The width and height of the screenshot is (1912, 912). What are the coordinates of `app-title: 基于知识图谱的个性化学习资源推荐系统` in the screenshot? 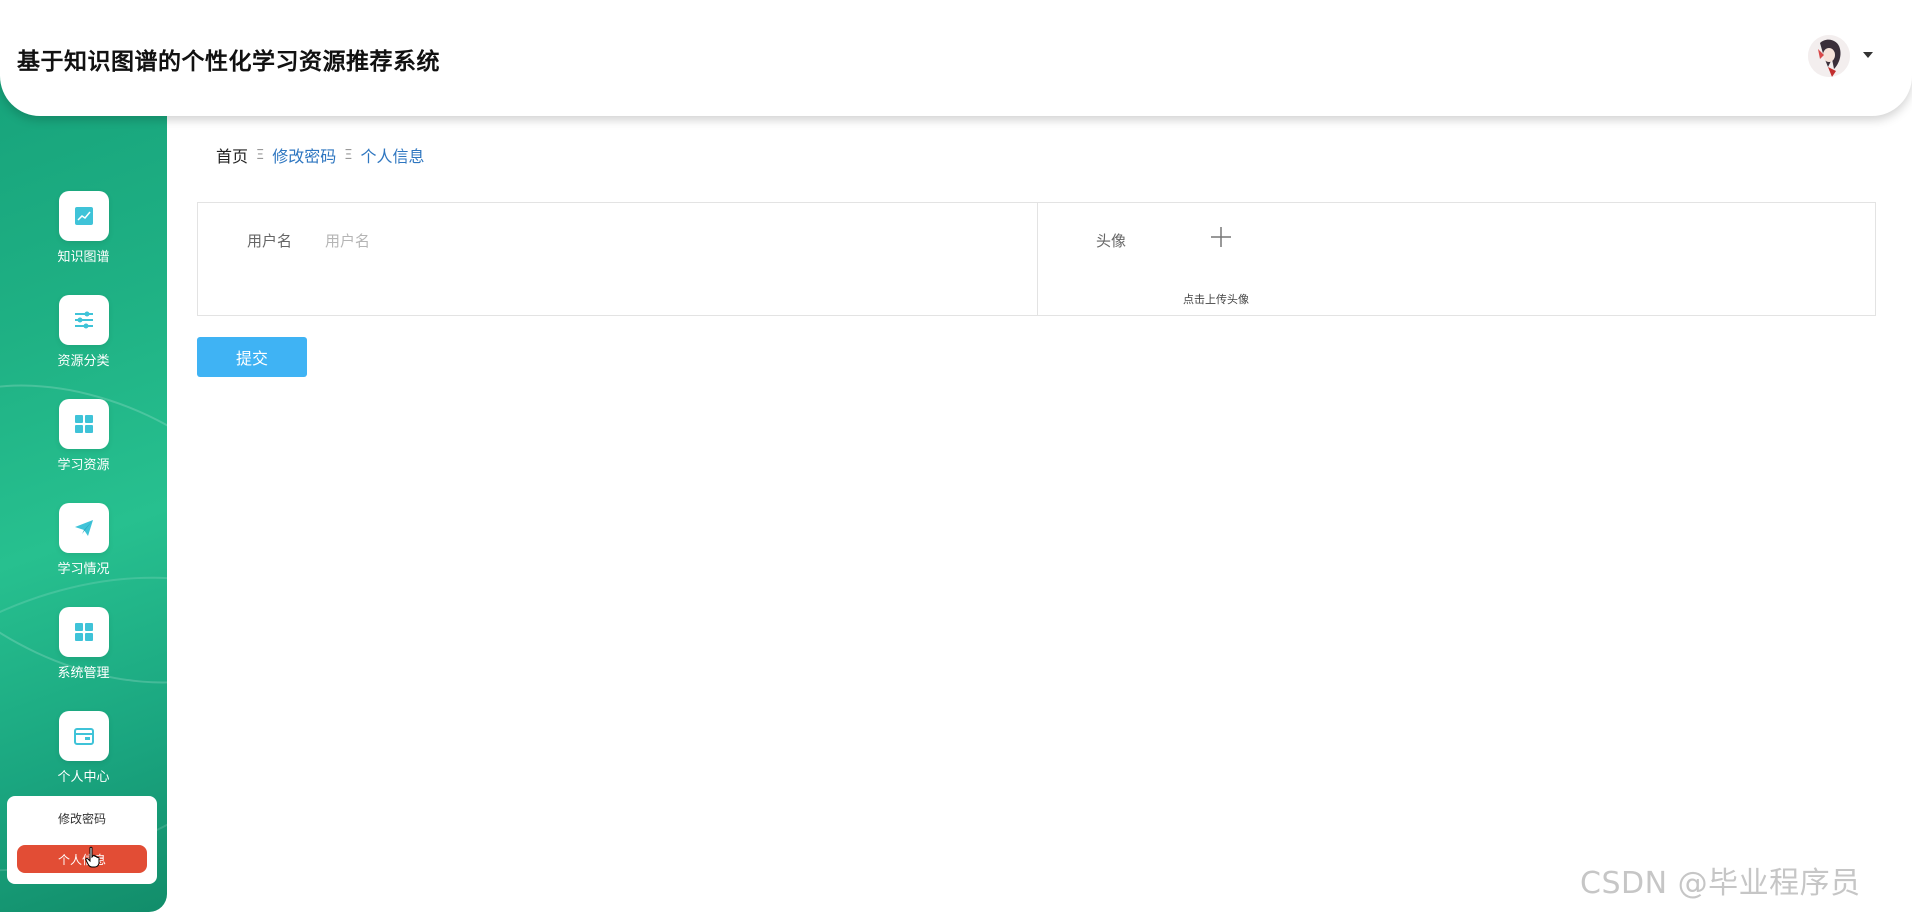 It's located at (228, 62).